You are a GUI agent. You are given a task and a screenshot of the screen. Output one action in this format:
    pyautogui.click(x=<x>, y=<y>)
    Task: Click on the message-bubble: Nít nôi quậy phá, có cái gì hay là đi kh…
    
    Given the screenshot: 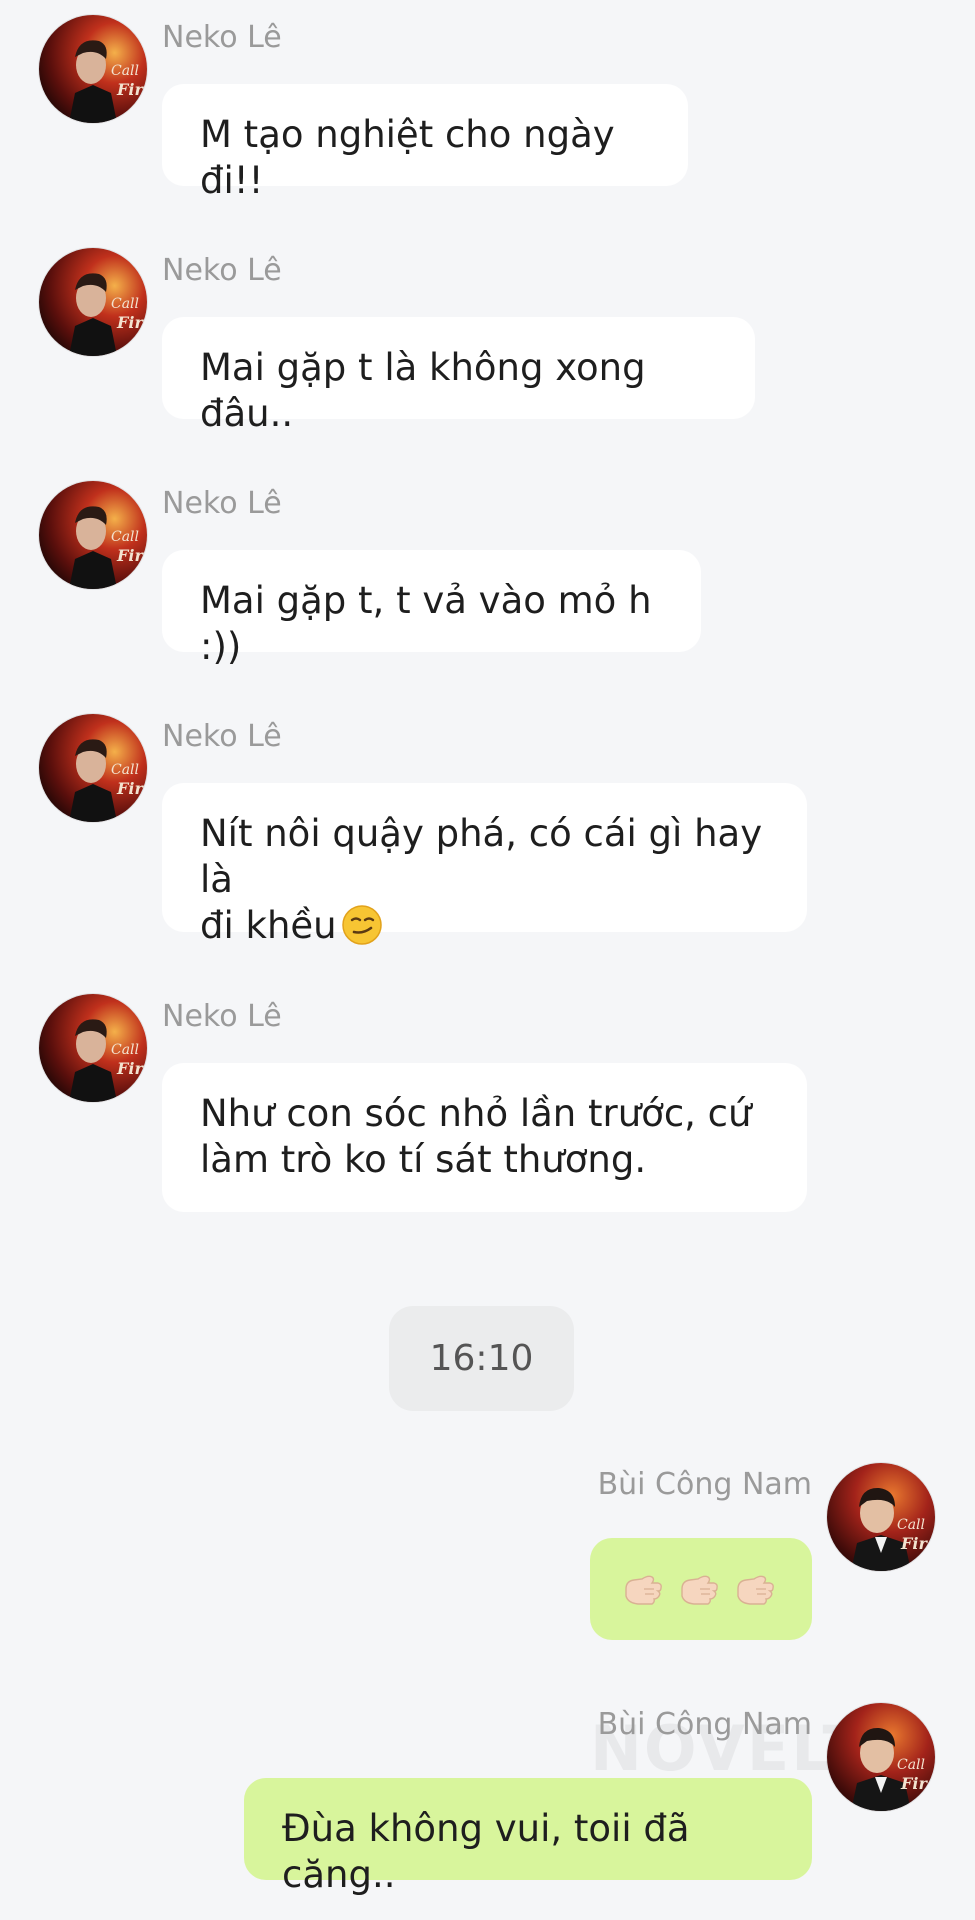 What is the action you would take?
    pyautogui.click(x=484, y=865)
    